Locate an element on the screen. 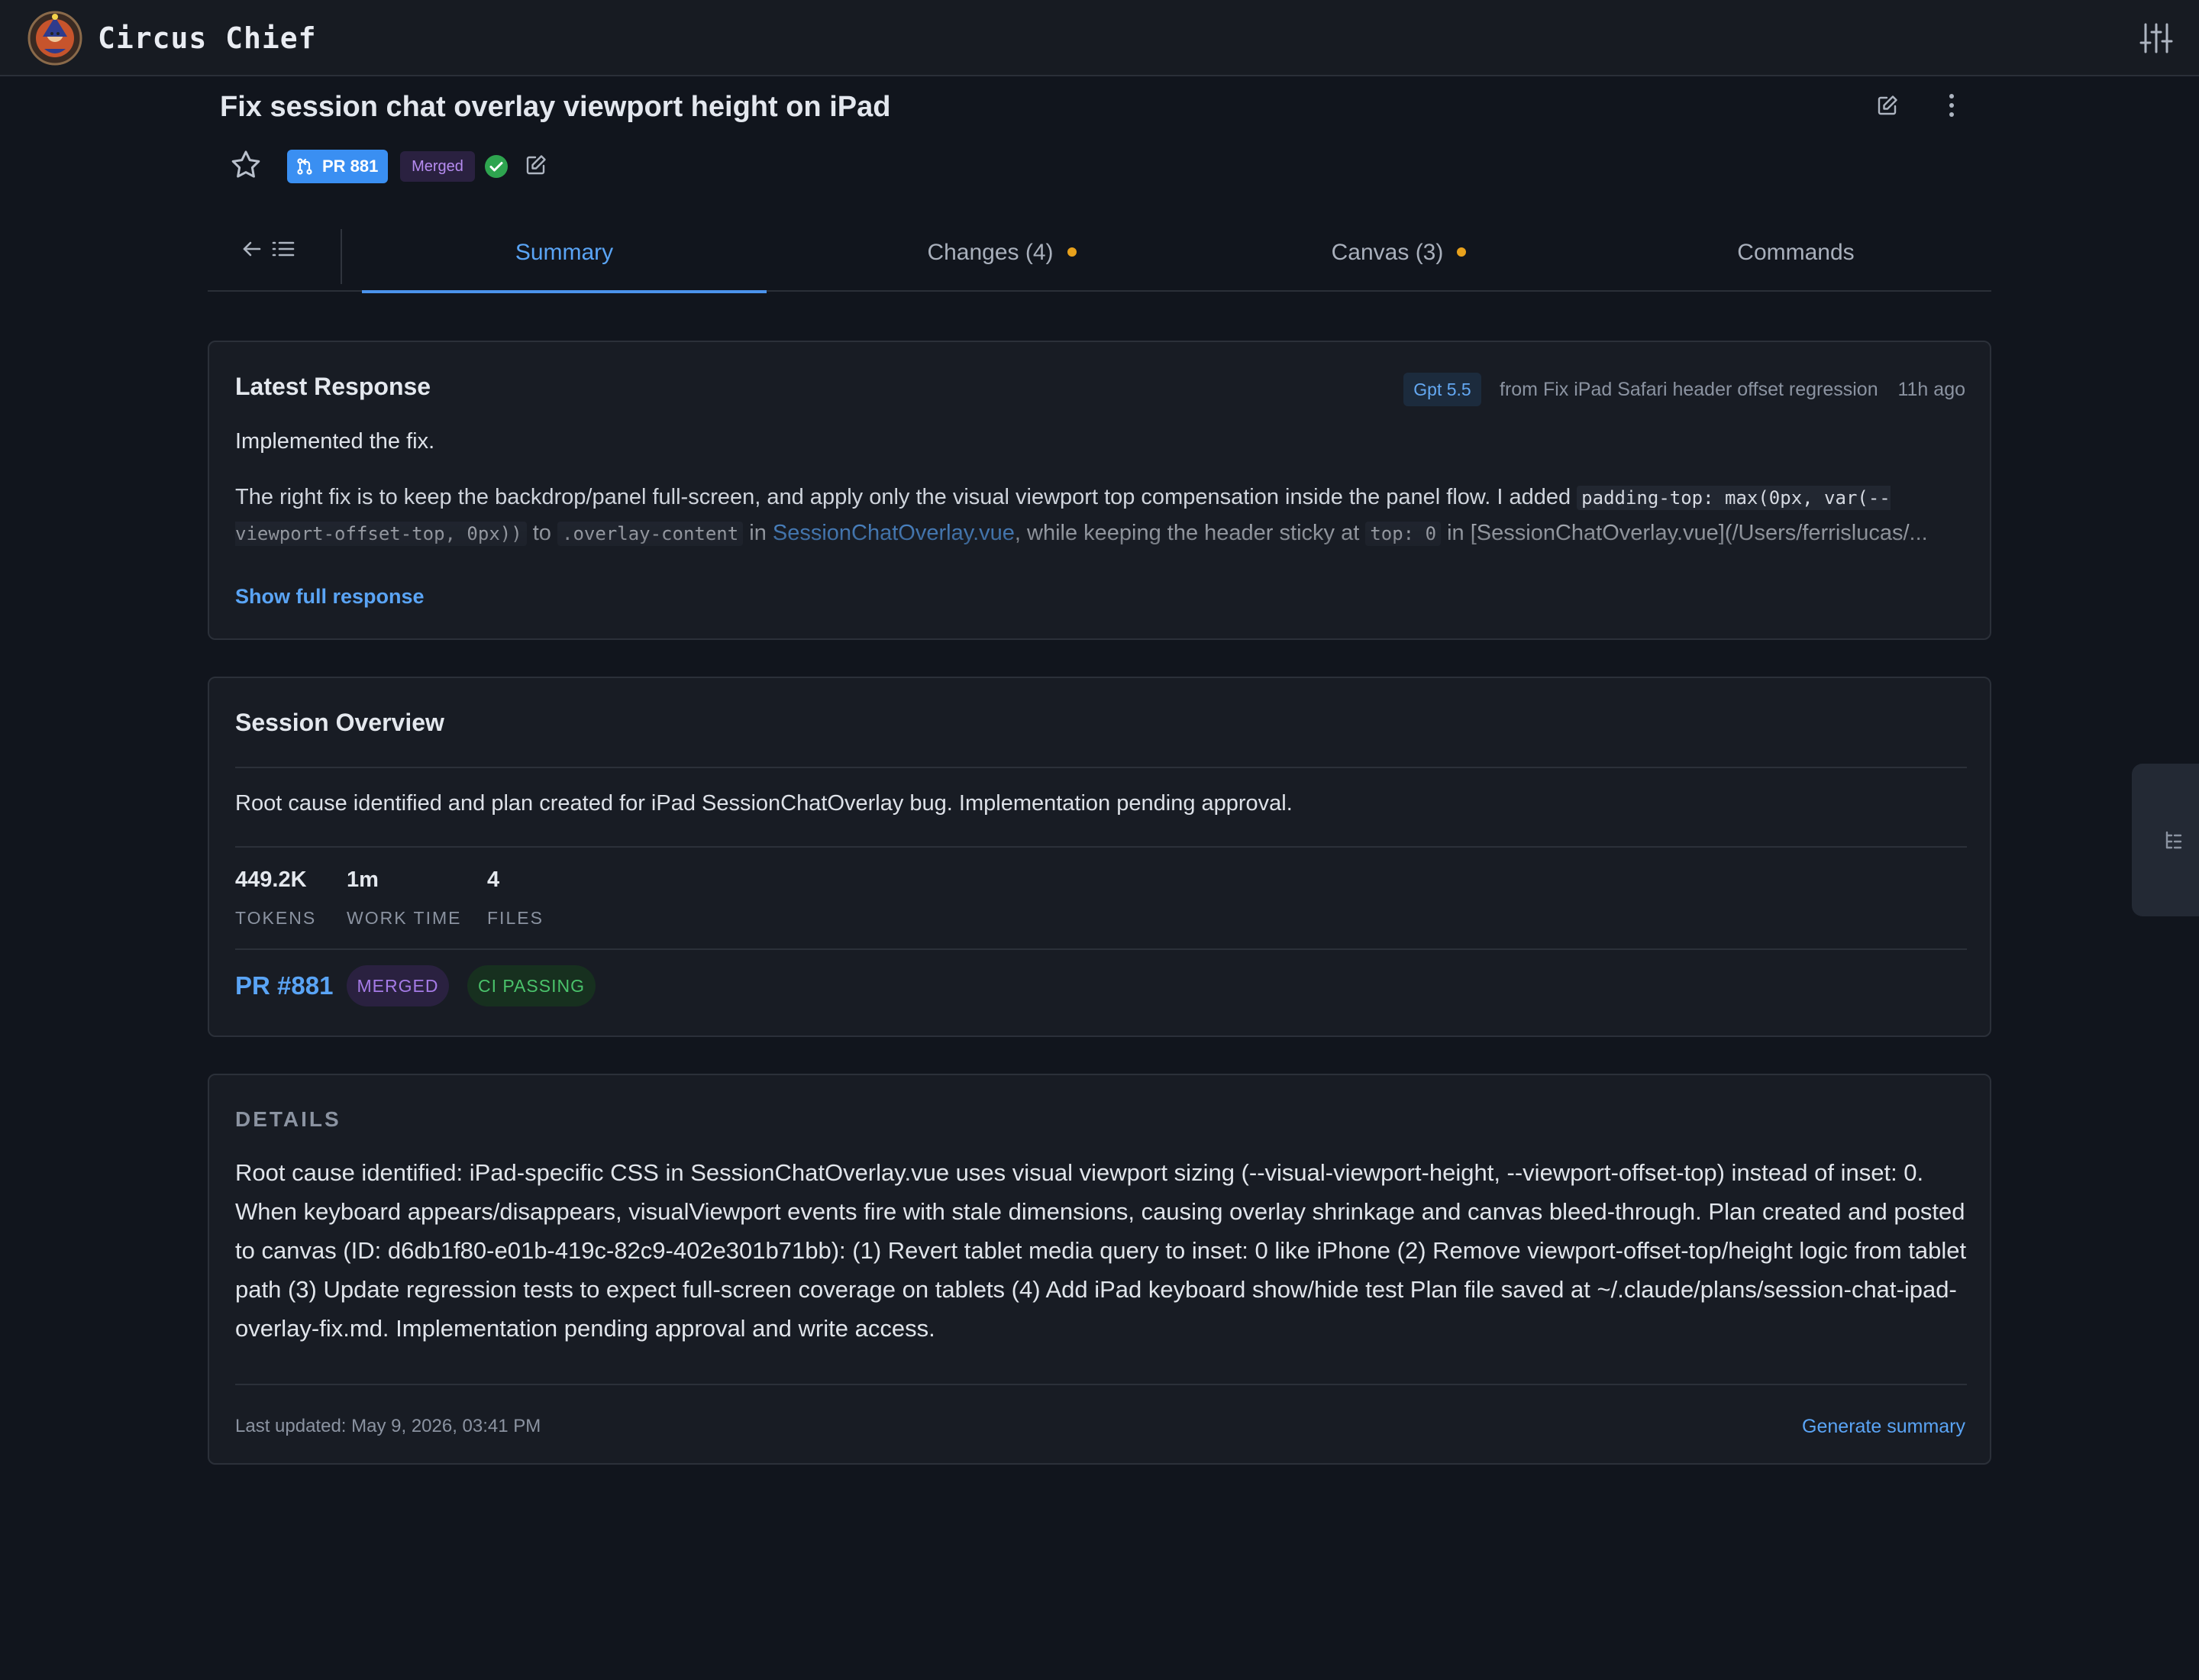 Image resolution: width=2199 pixels, height=1680 pixels. tab-label: Canvas (3) is located at coordinates (1387, 253).